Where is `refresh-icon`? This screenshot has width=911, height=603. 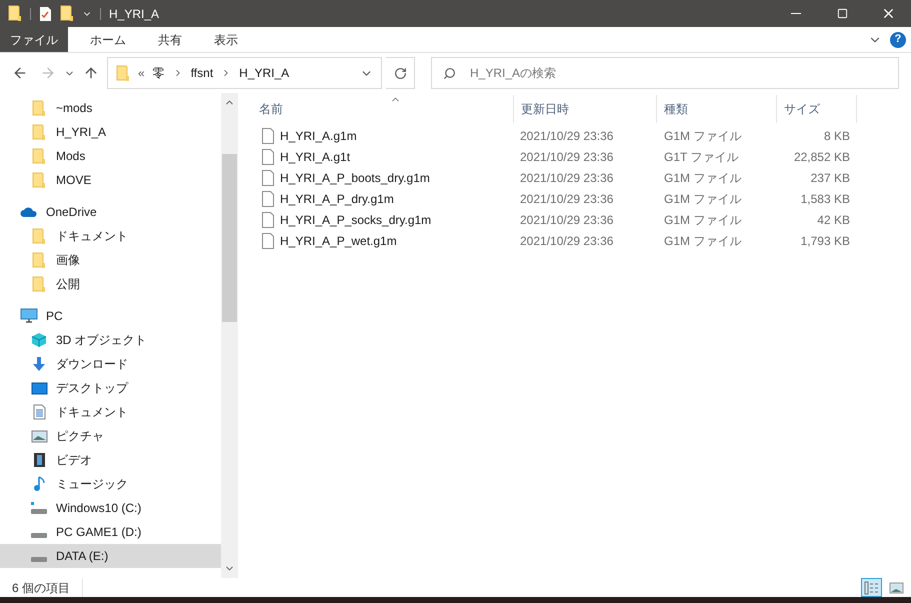 refresh-icon is located at coordinates (400, 73).